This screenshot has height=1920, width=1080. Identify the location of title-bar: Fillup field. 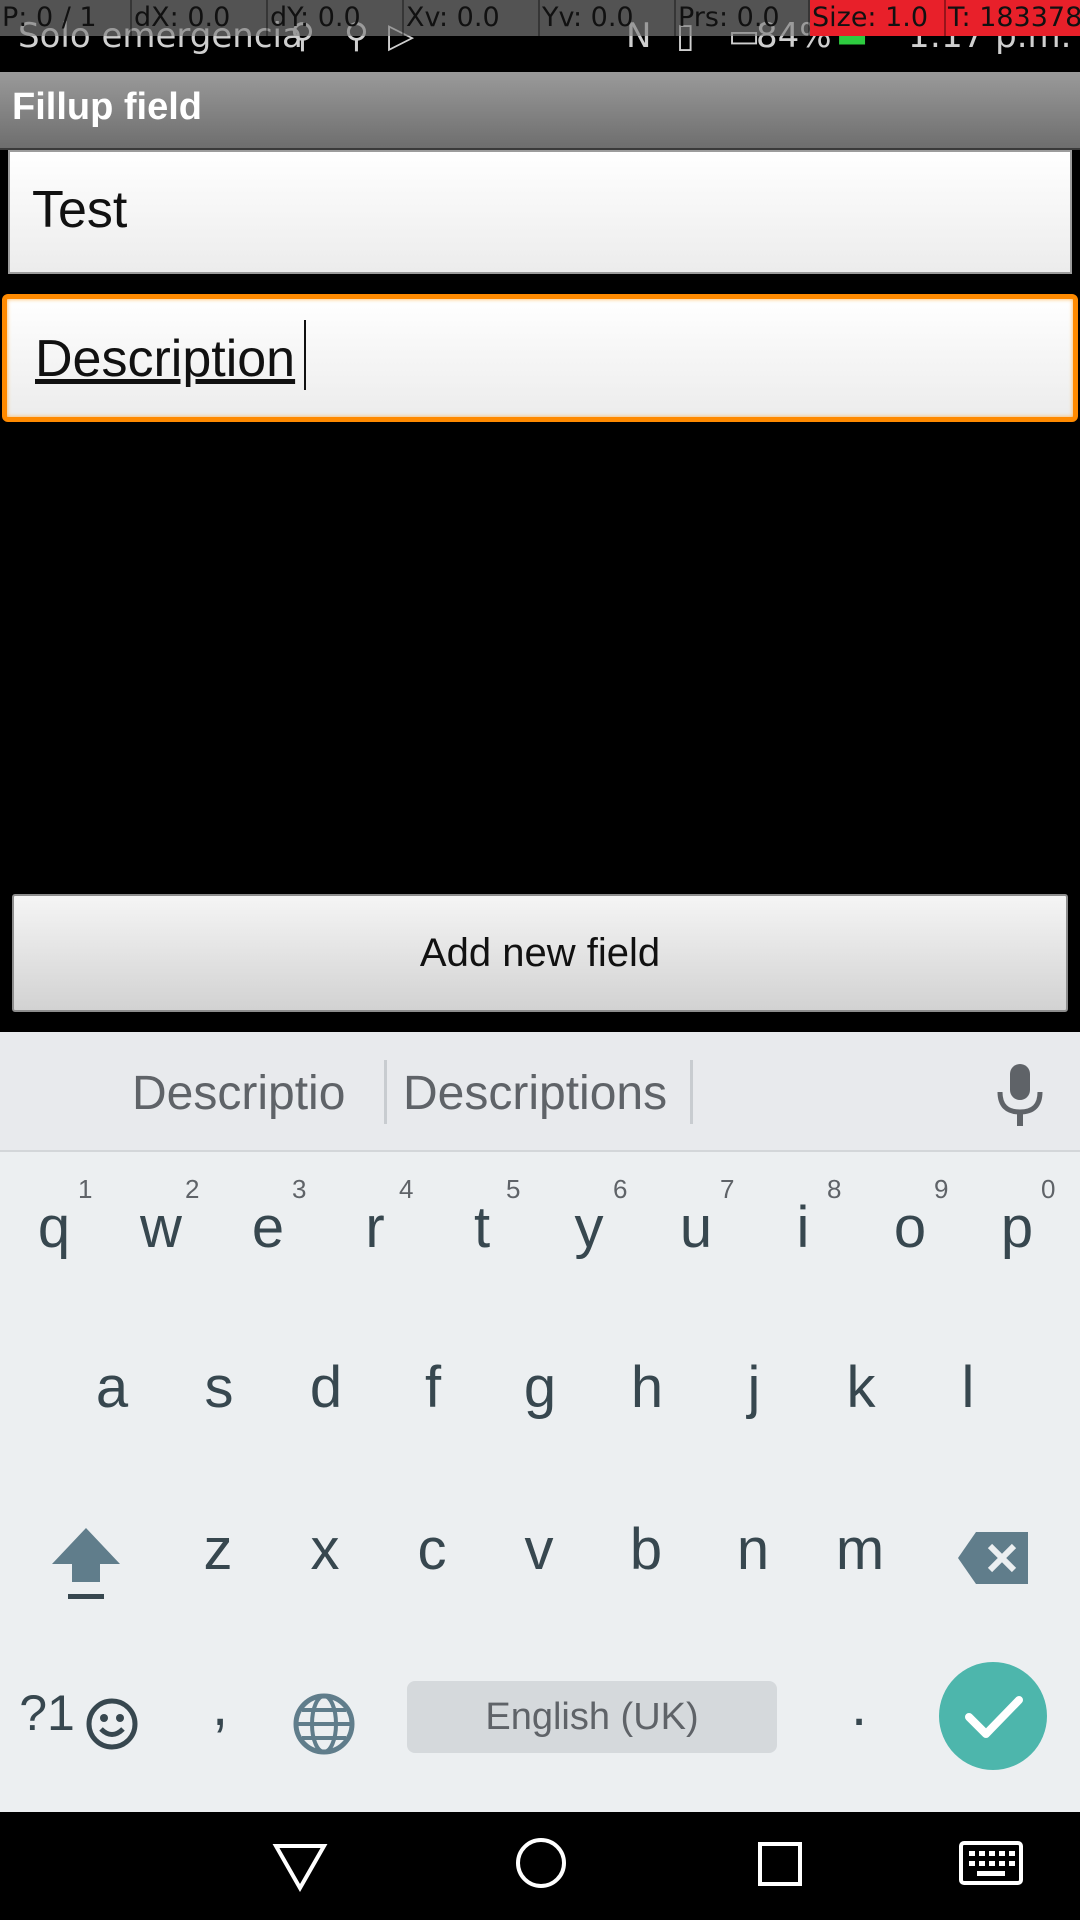
(540, 111).